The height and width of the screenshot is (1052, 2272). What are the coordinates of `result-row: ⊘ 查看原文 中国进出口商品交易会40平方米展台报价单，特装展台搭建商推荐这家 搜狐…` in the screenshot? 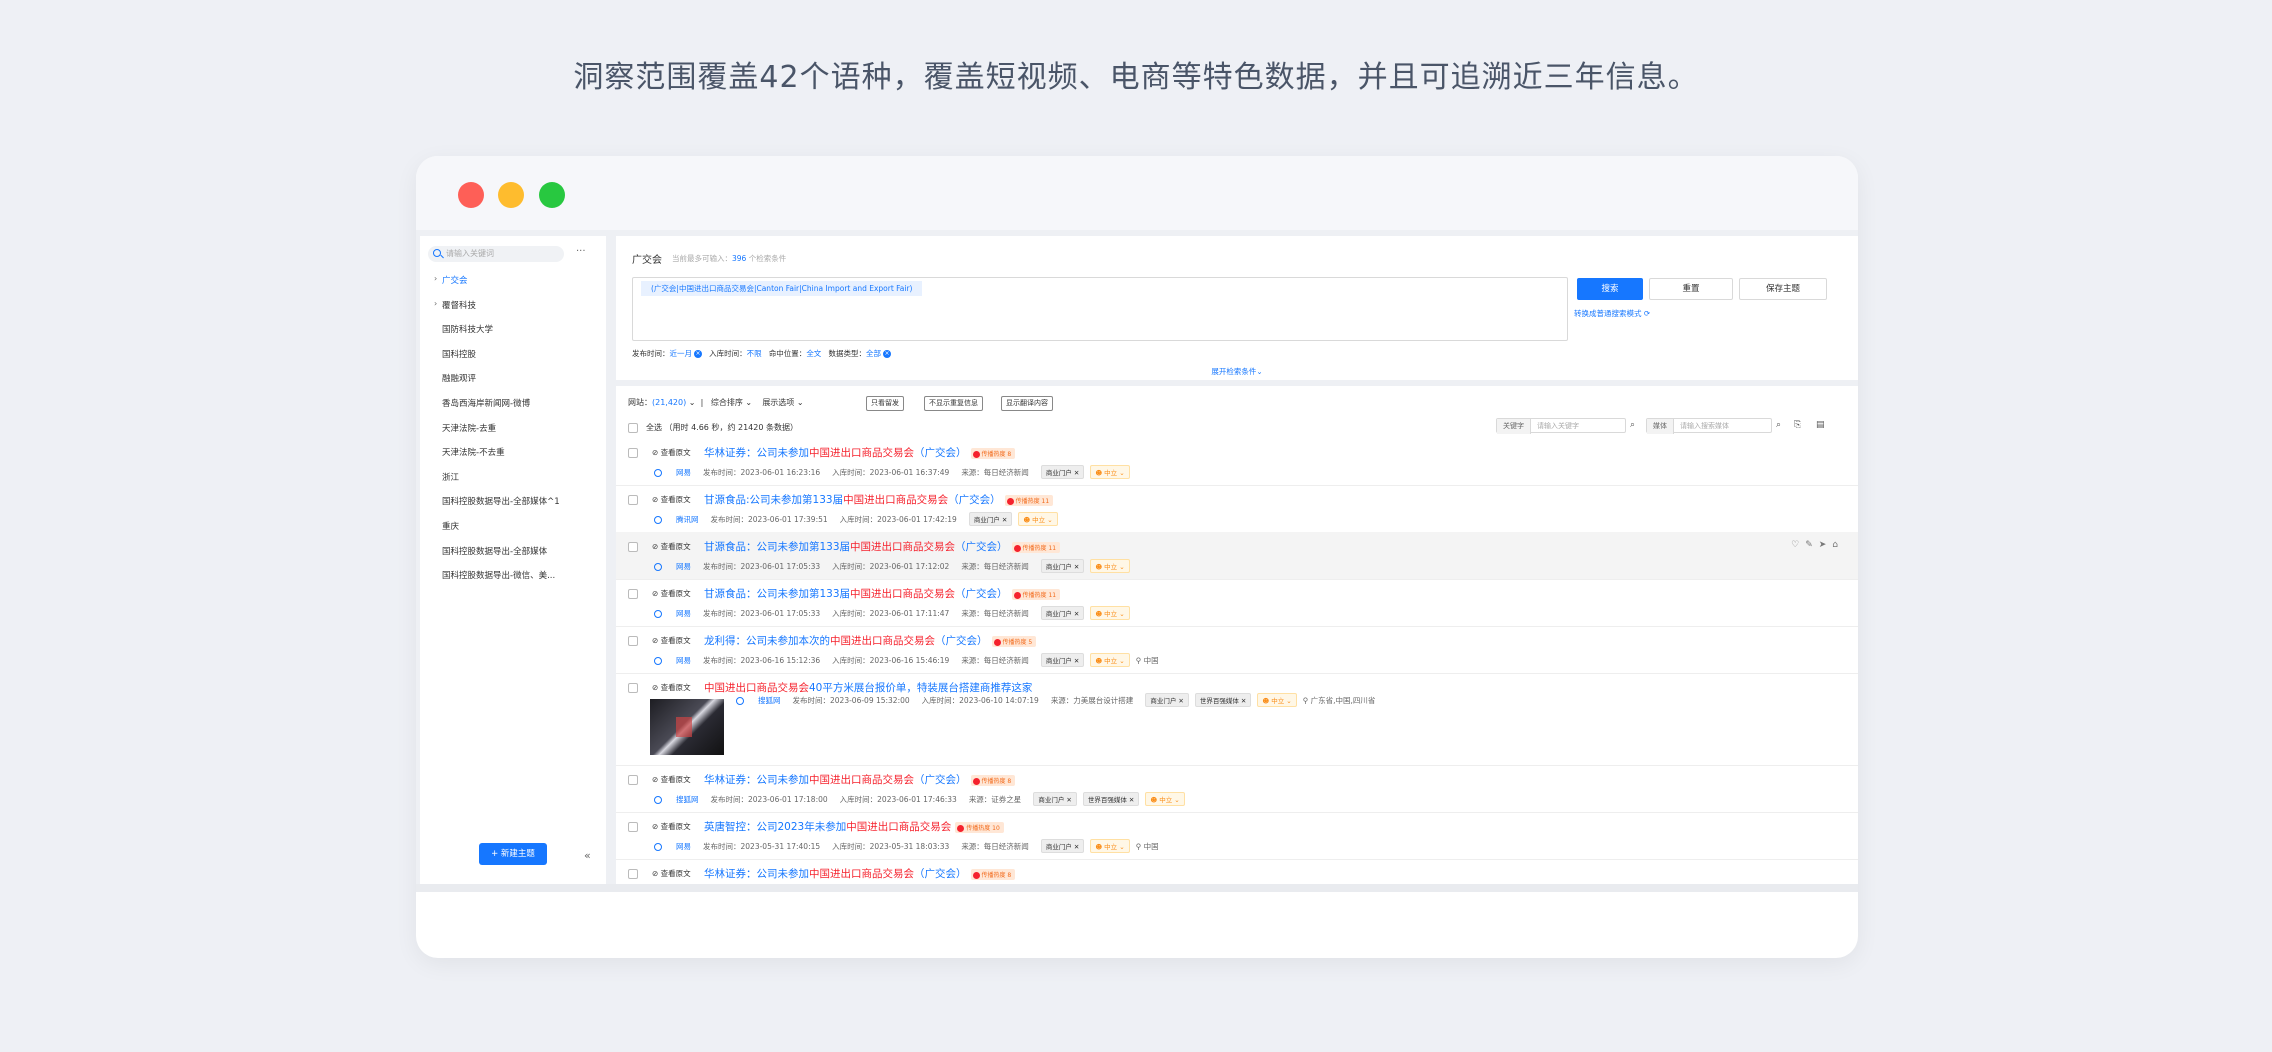 It's located at (1237, 719).